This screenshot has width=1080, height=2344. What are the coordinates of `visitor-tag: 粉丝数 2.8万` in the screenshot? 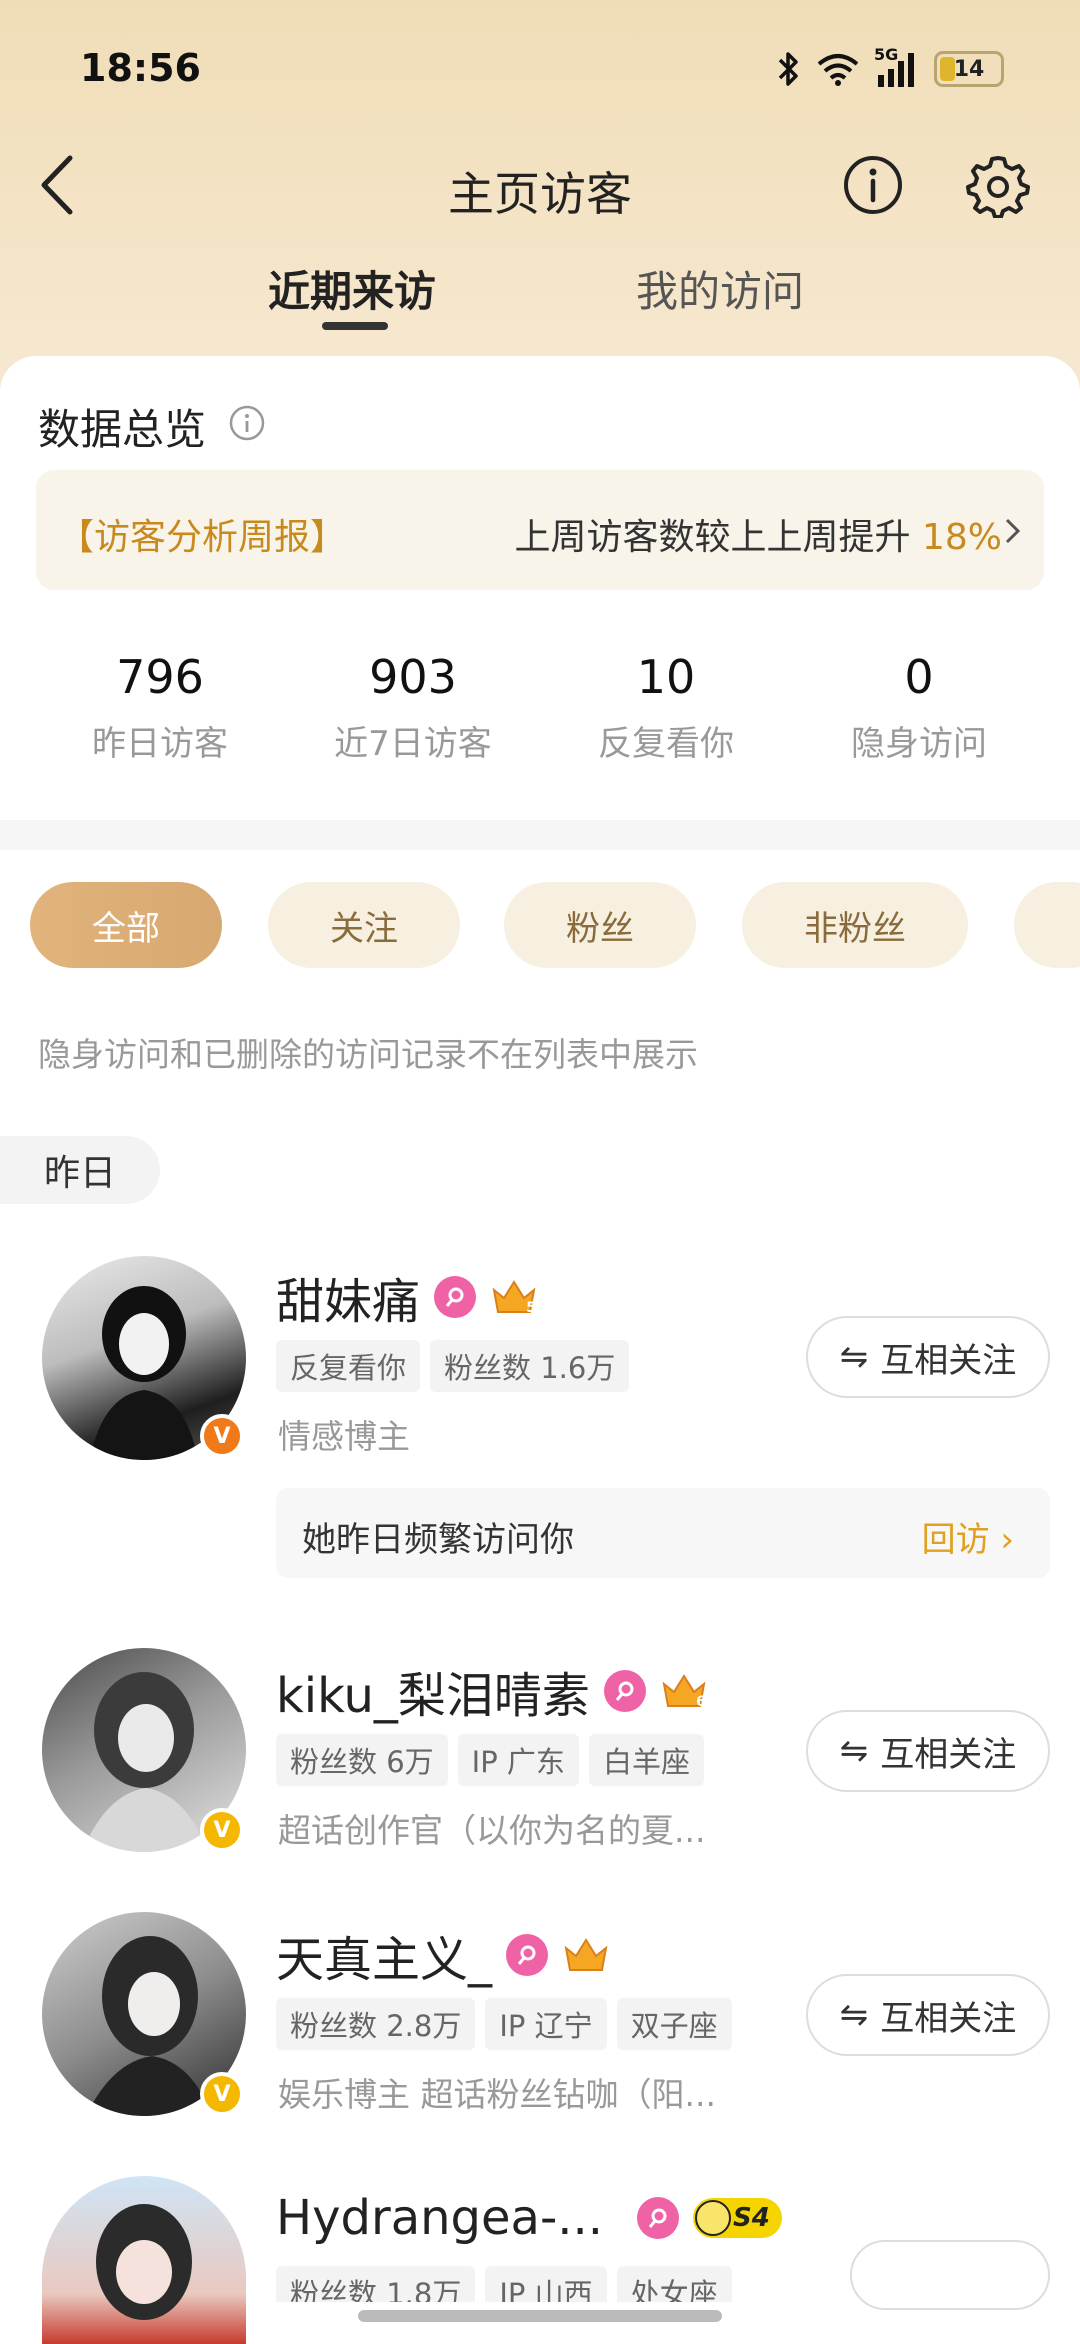 It's located at (376, 2024).